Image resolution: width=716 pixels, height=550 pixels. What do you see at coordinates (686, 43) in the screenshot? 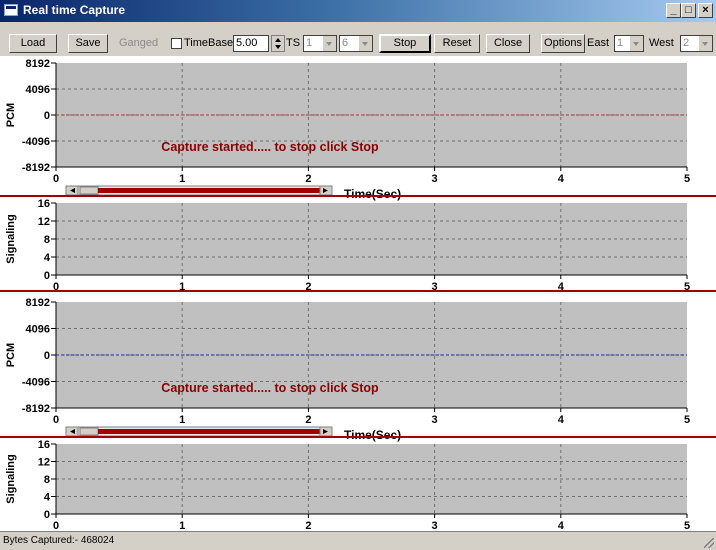
I see `west-select-value: 2` at bounding box center [686, 43].